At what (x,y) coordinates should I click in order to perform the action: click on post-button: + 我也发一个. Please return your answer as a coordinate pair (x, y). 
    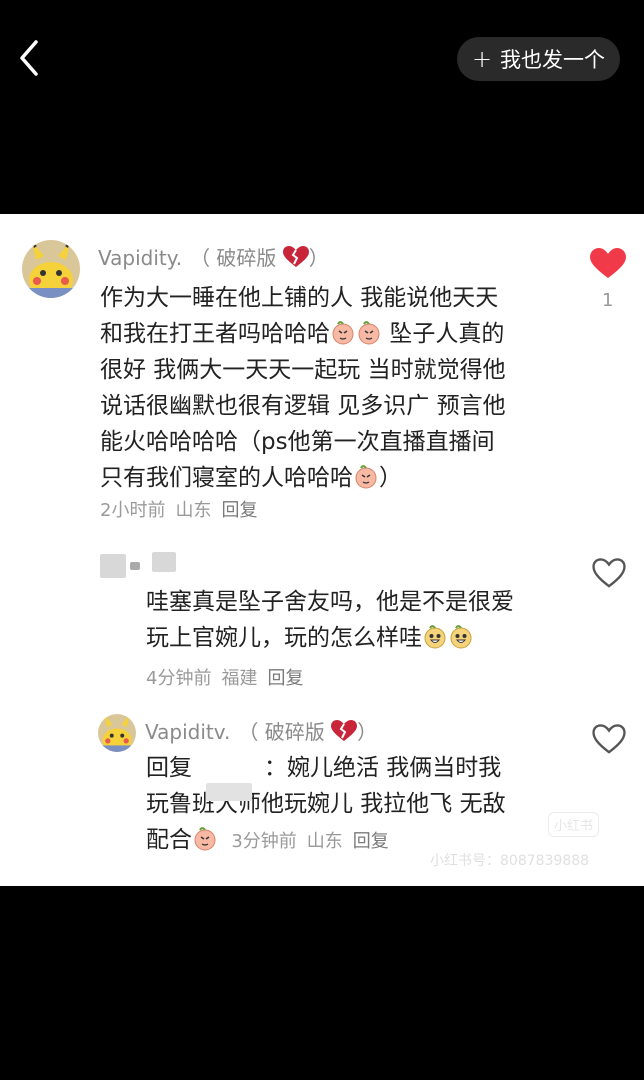
    Looking at the image, I should click on (538, 59).